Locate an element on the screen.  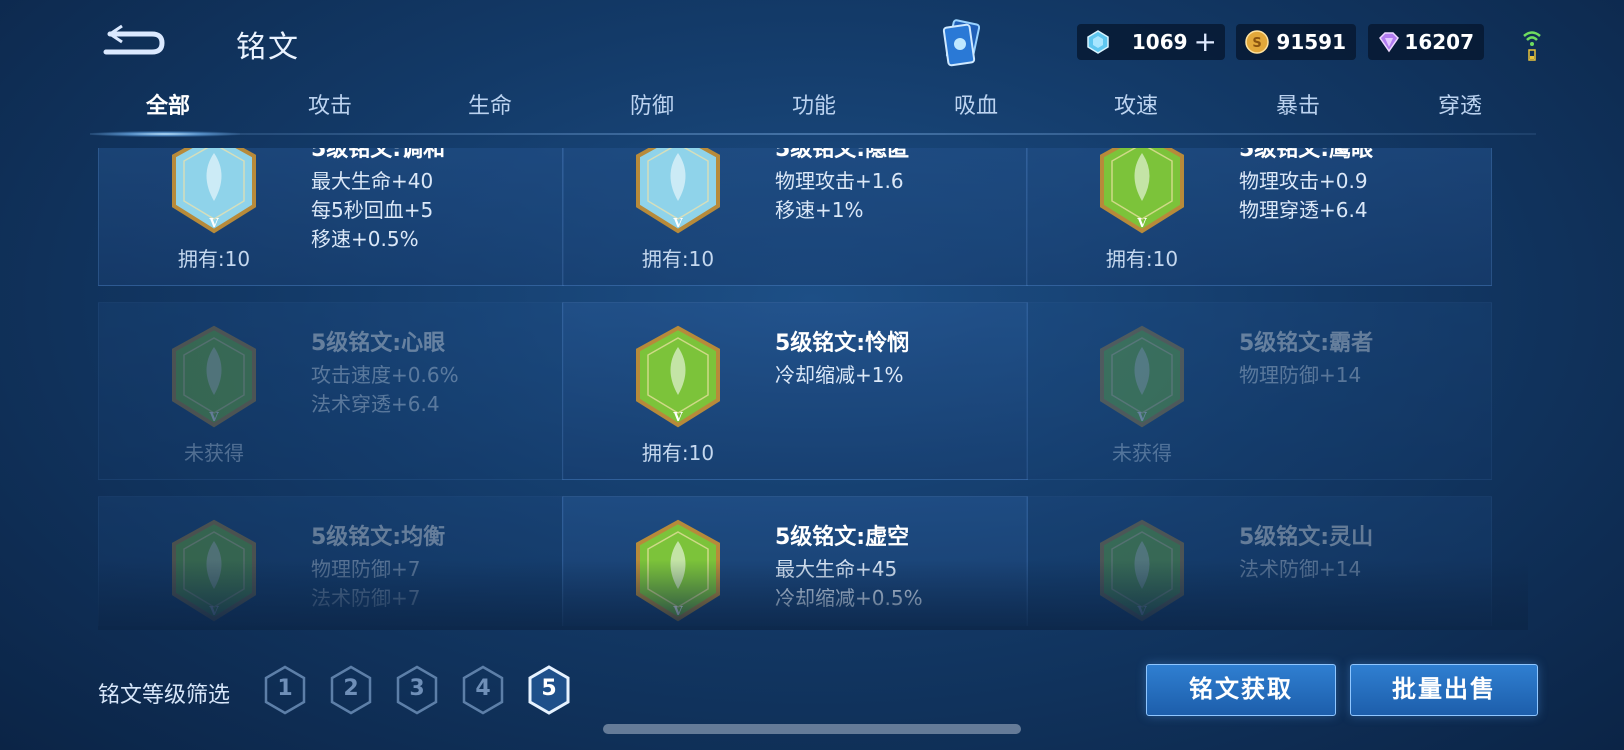
inscription-name: 5级铭文:调和 is located at coordinates (378, 155).